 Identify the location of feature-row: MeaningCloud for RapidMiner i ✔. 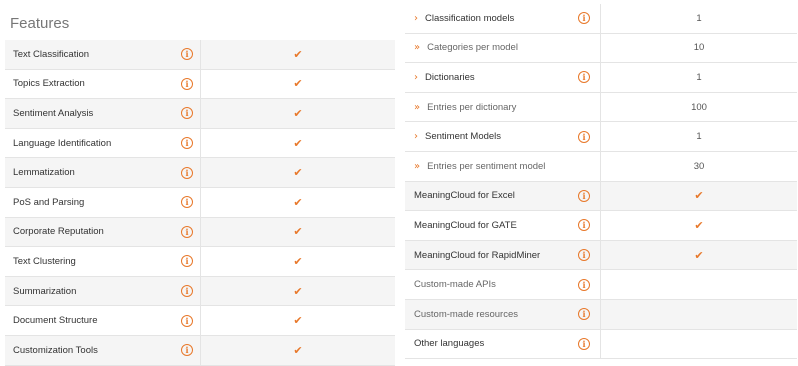
(601, 255).